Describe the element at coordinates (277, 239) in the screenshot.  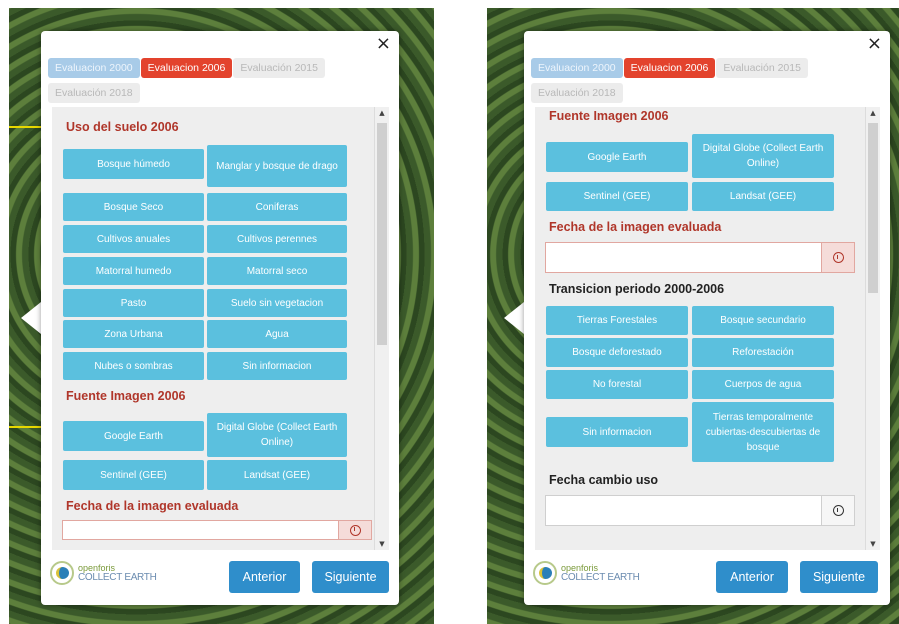
I see `option-cultivos-perennes: Cultivos perennes` at that location.